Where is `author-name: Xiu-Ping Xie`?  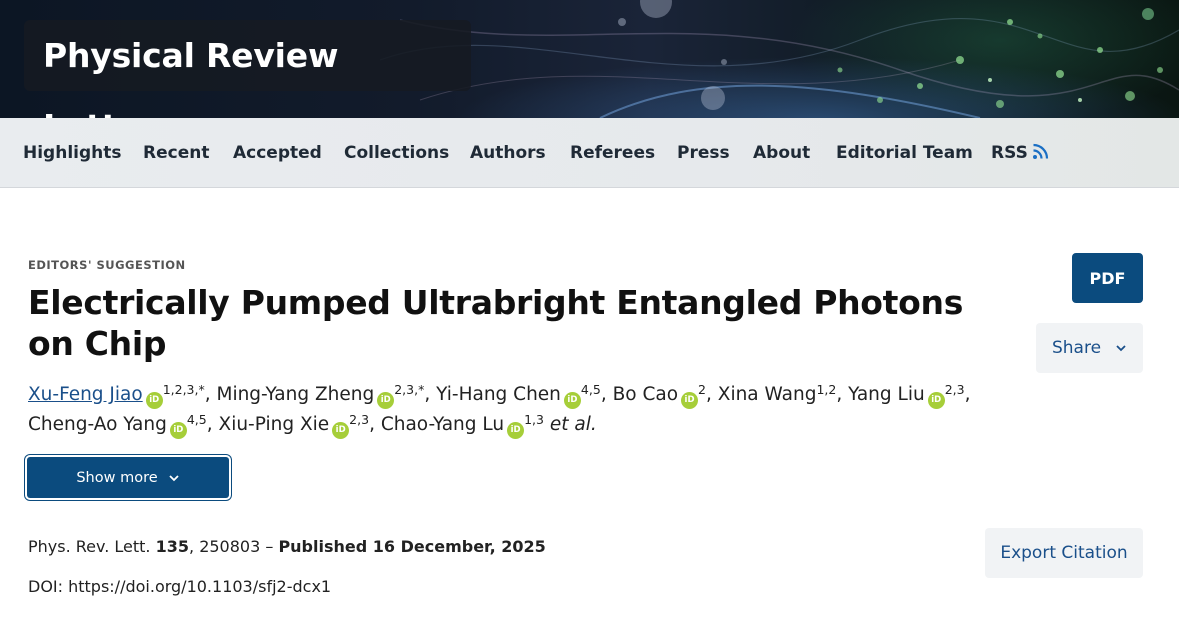
author-name: Xiu-Ping Xie is located at coordinates (274, 424).